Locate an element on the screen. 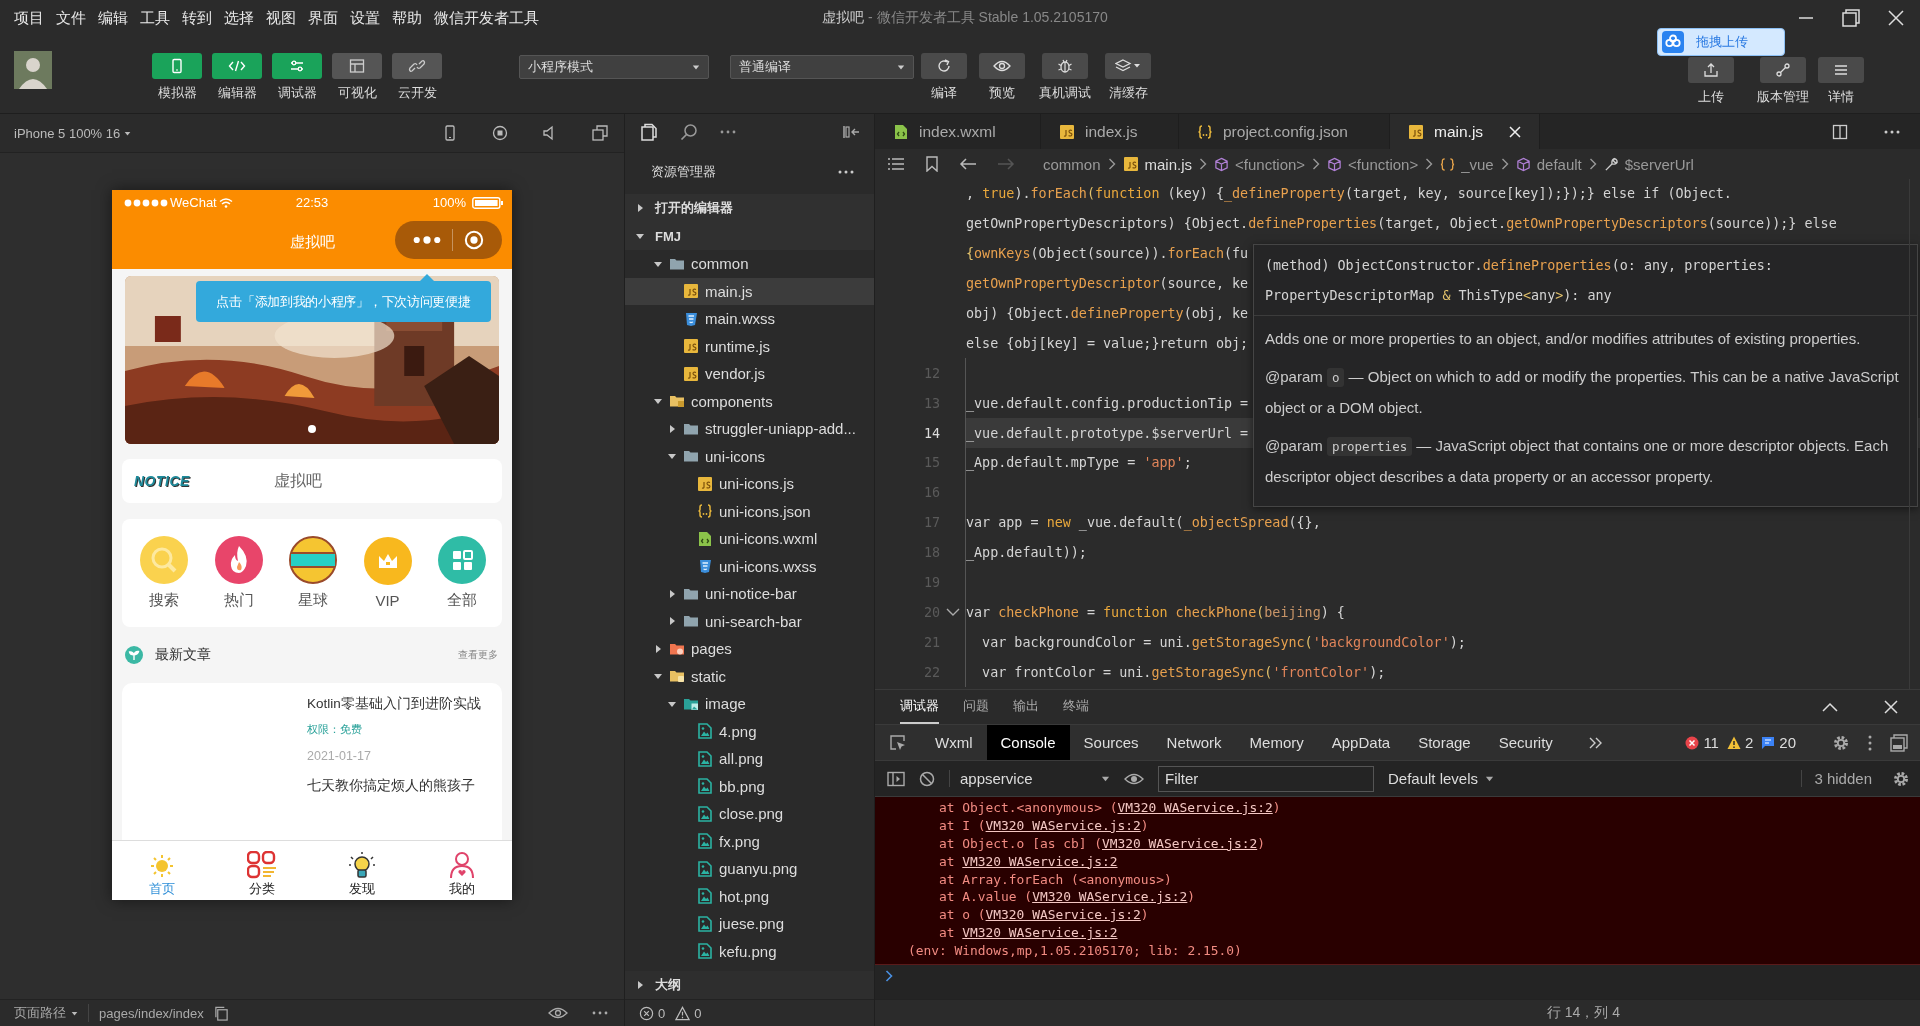  more-tabs-icon is located at coordinates (1595, 742).